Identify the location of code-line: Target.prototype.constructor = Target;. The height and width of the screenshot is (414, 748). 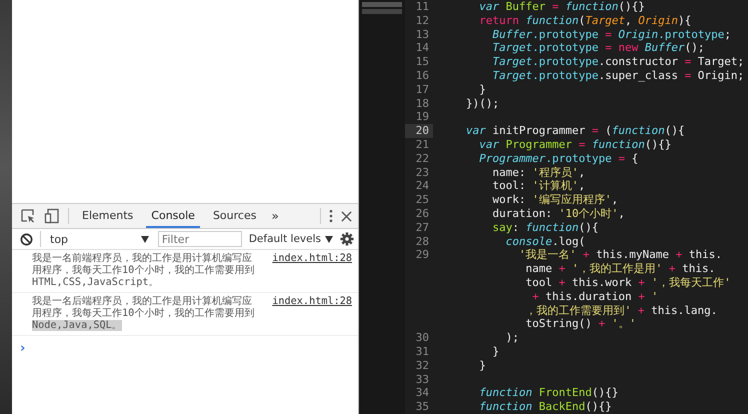
(617, 62).